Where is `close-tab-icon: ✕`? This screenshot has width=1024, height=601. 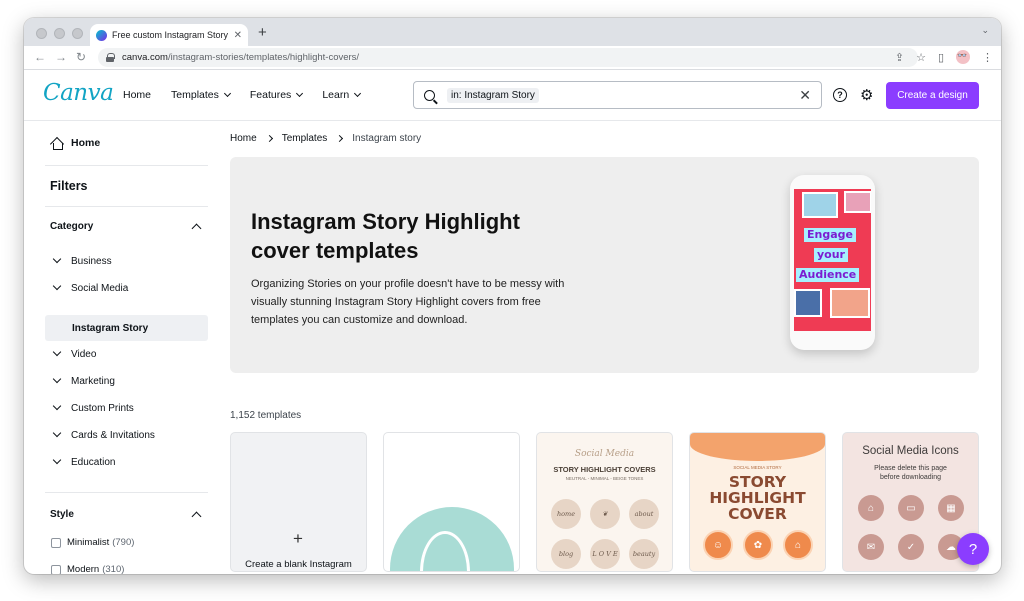
close-tab-icon: ✕ is located at coordinates (238, 35).